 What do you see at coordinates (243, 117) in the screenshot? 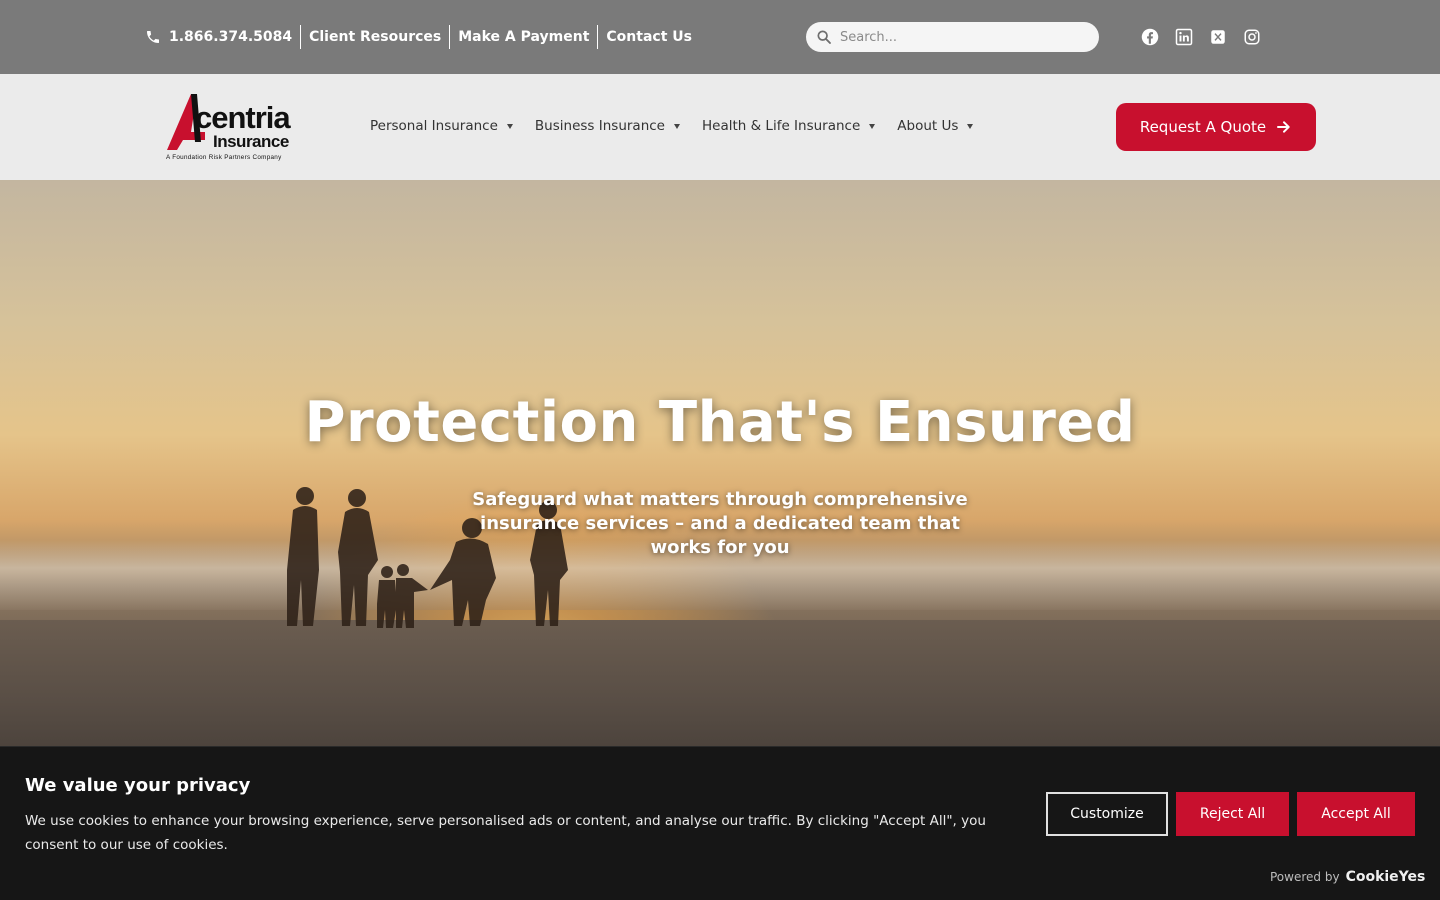
I see `logo-wordmark: centria` at bounding box center [243, 117].